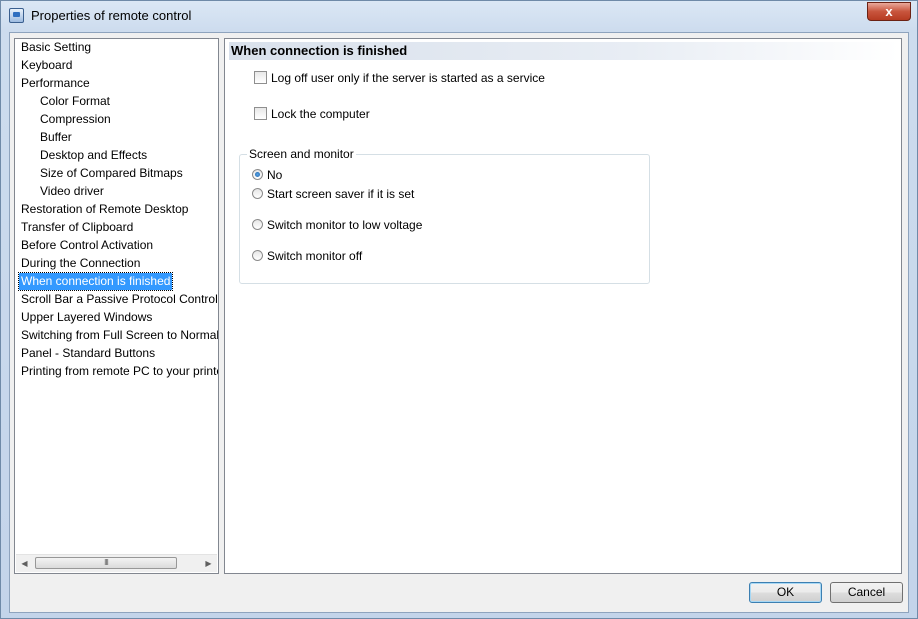 This screenshot has height=619, width=918. Describe the element at coordinates (72, 191) in the screenshot. I see `tree-item-video-driver: Video driver` at that location.